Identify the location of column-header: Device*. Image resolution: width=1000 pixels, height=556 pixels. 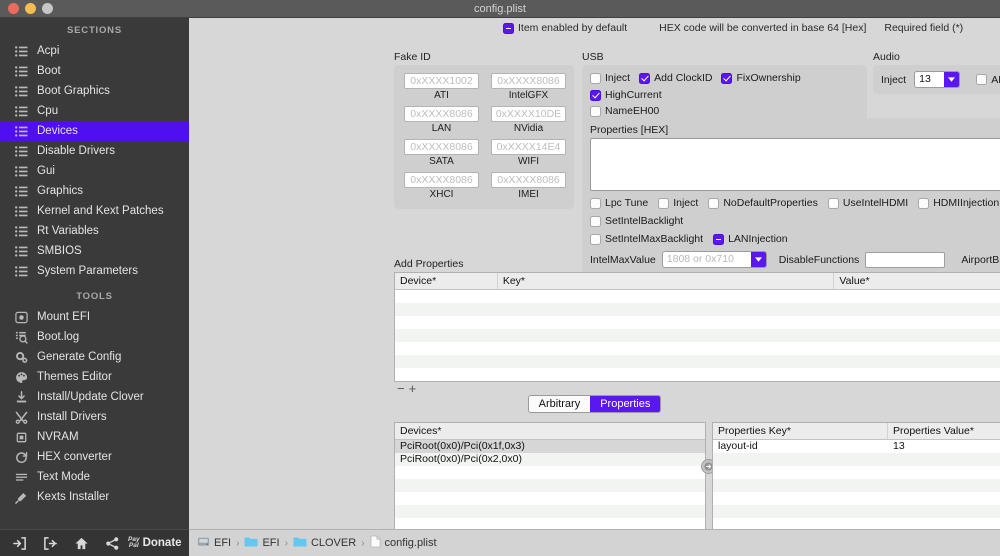
(446, 281).